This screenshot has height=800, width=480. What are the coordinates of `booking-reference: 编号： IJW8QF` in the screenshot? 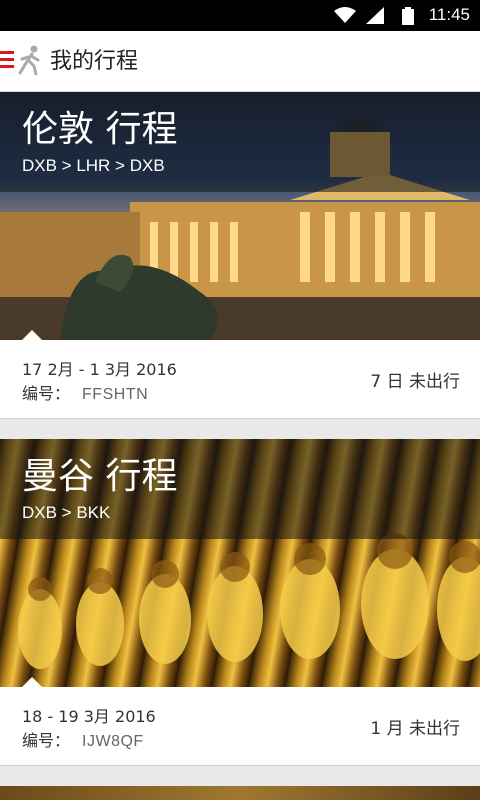 It's located at (83, 739).